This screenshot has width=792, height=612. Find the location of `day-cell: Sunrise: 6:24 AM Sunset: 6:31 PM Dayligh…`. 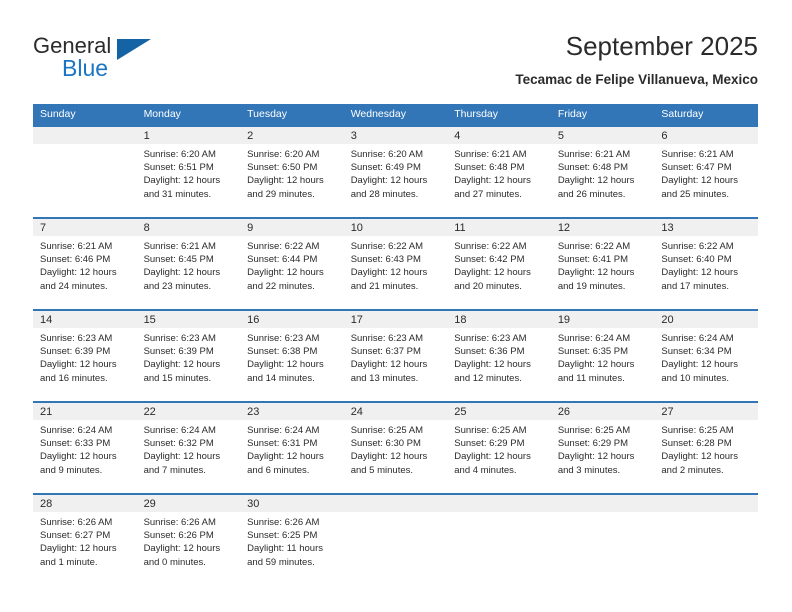

day-cell: Sunrise: 6:24 AM Sunset: 6:31 PM Dayligh… is located at coordinates (292, 456).